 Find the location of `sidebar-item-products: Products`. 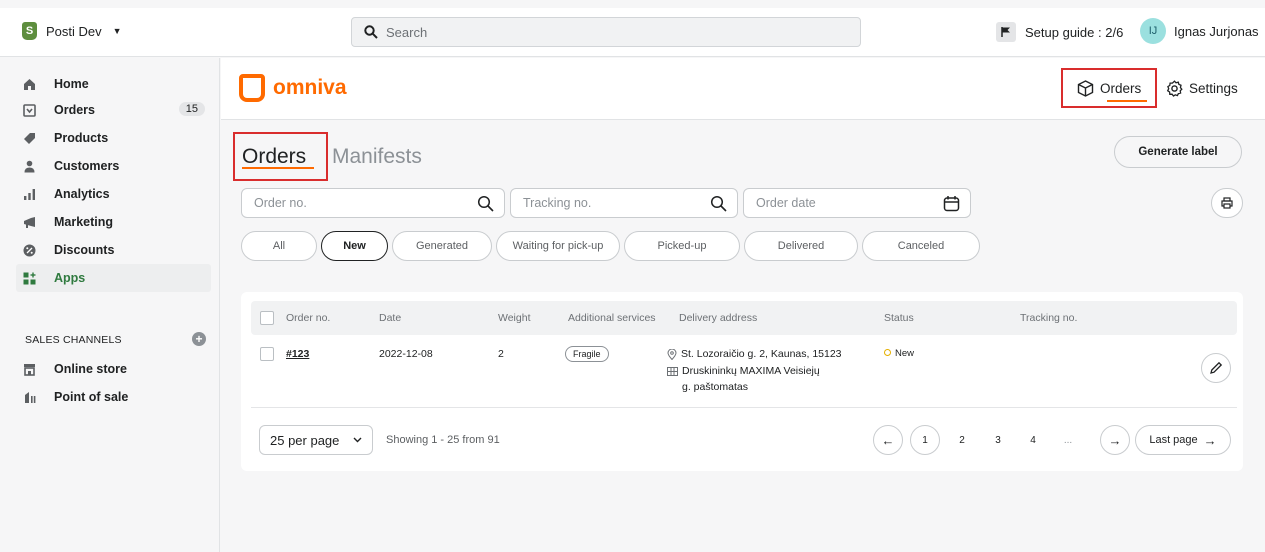

sidebar-item-products: Products is located at coordinates (116, 138).